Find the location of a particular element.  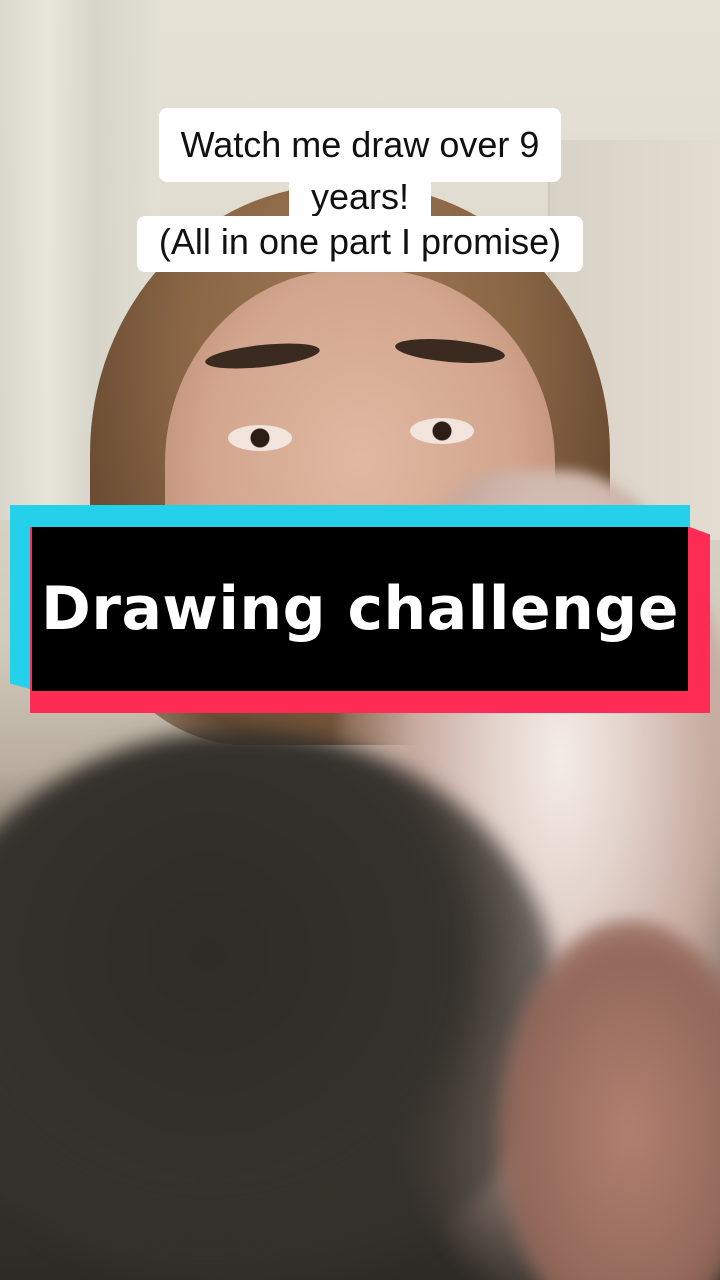

left-eye is located at coordinates (260, 438).